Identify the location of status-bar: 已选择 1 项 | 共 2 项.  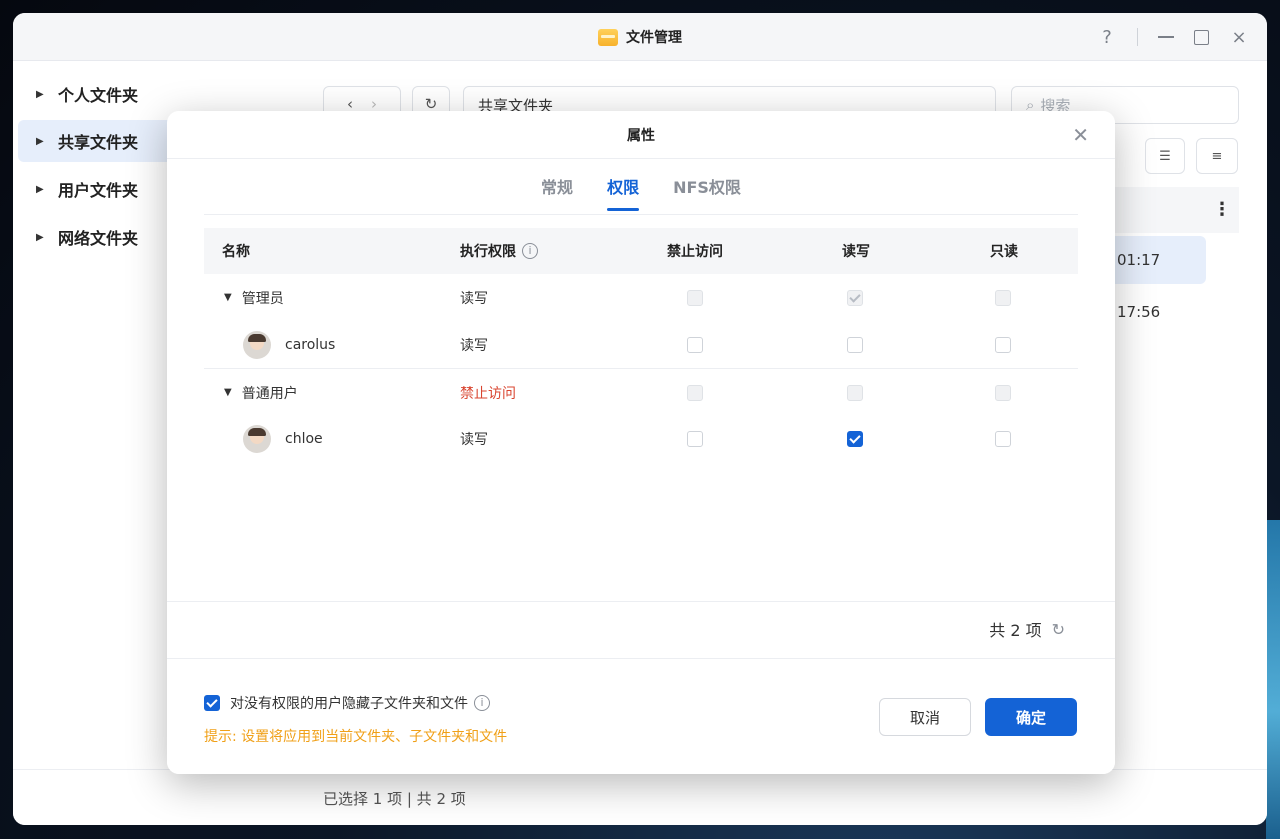
(640, 797).